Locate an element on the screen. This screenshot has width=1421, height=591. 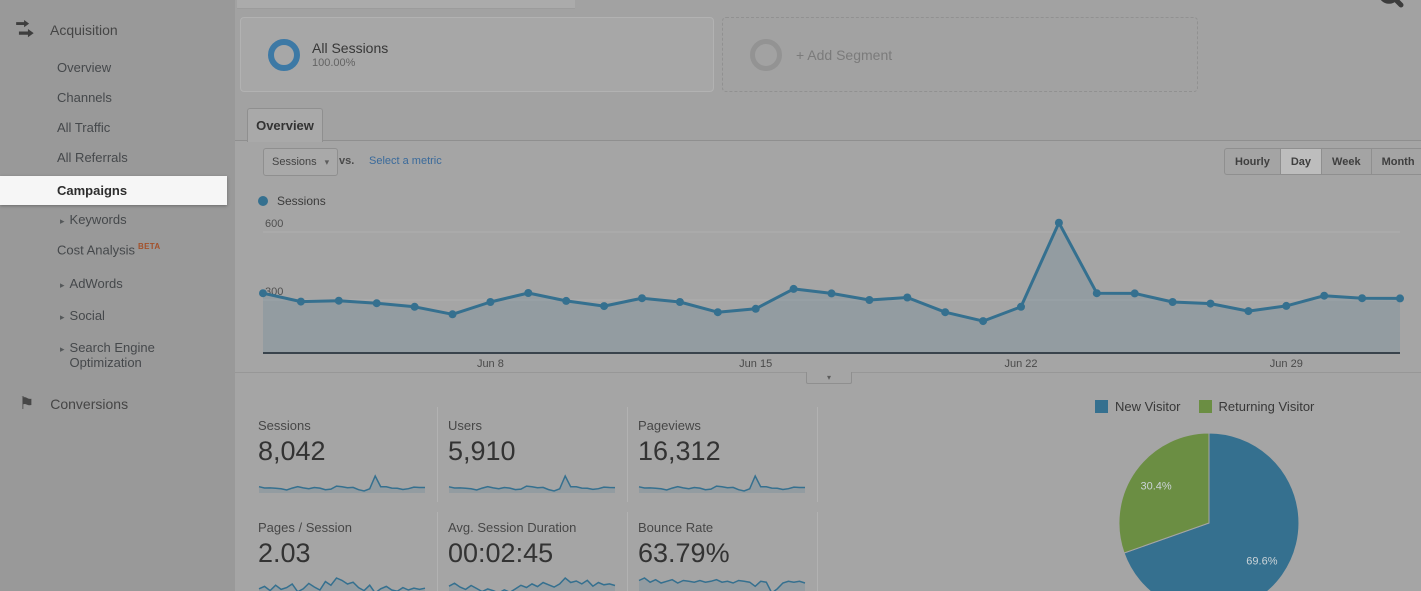
add-segment-button: + Add Segment is located at coordinates (960, 54).